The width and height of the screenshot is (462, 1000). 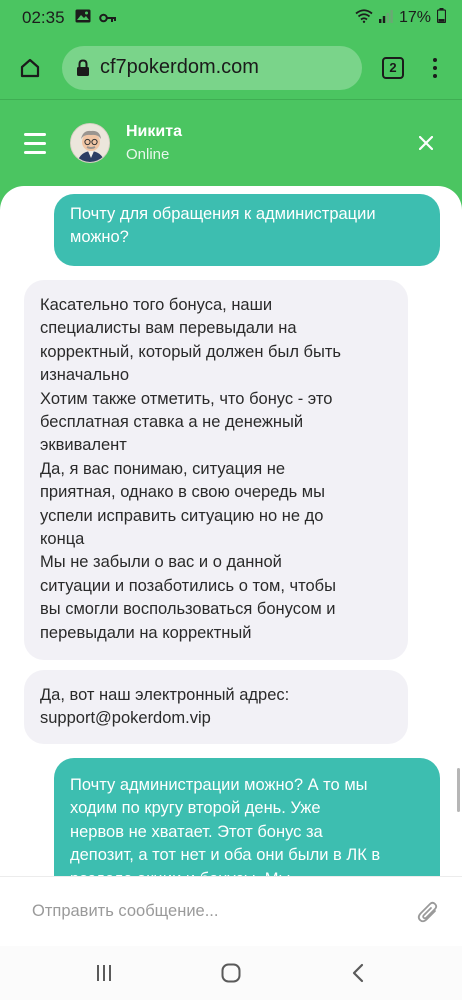 I want to click on browser-toolbar: cf7pokerdom.com 2, so click(x=231, y=68).